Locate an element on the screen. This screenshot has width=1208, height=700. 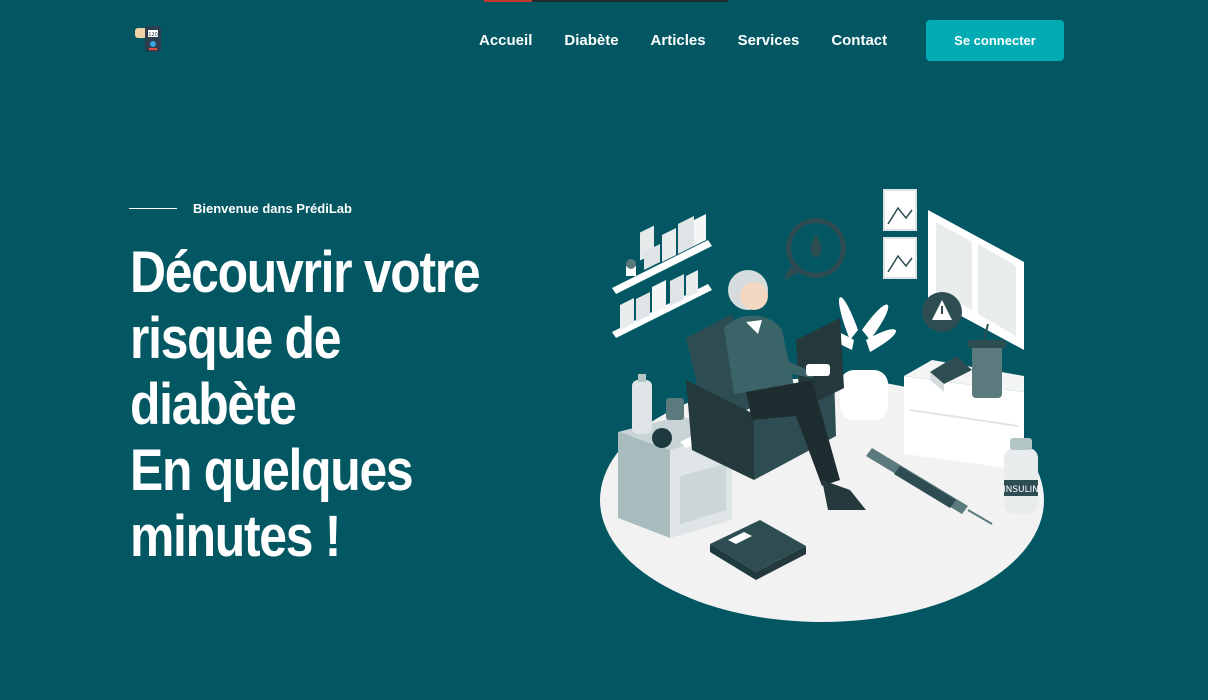
nav-link-articles: Articles is located at coordinates (678, 40).